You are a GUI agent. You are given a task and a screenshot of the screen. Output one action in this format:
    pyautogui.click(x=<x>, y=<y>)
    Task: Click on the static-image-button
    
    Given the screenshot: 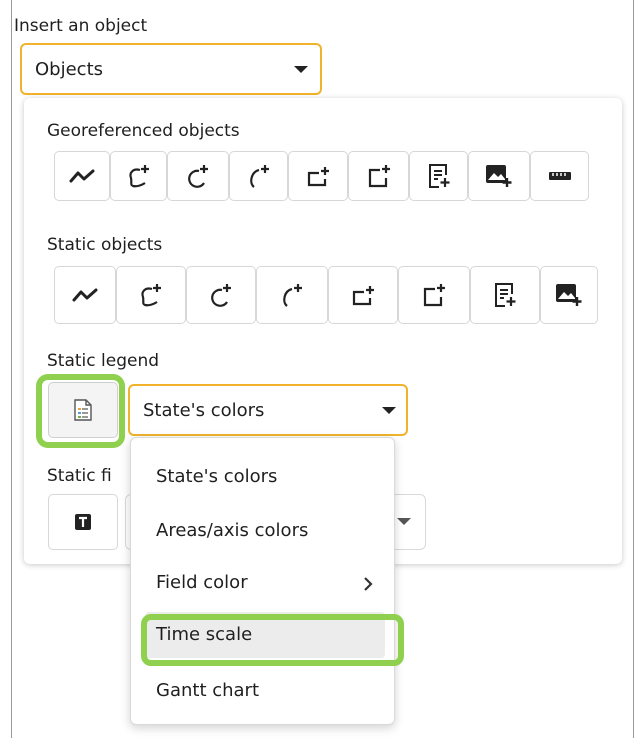 What is the action you would take?
    pyautogui.click(x=569, y=295)
    